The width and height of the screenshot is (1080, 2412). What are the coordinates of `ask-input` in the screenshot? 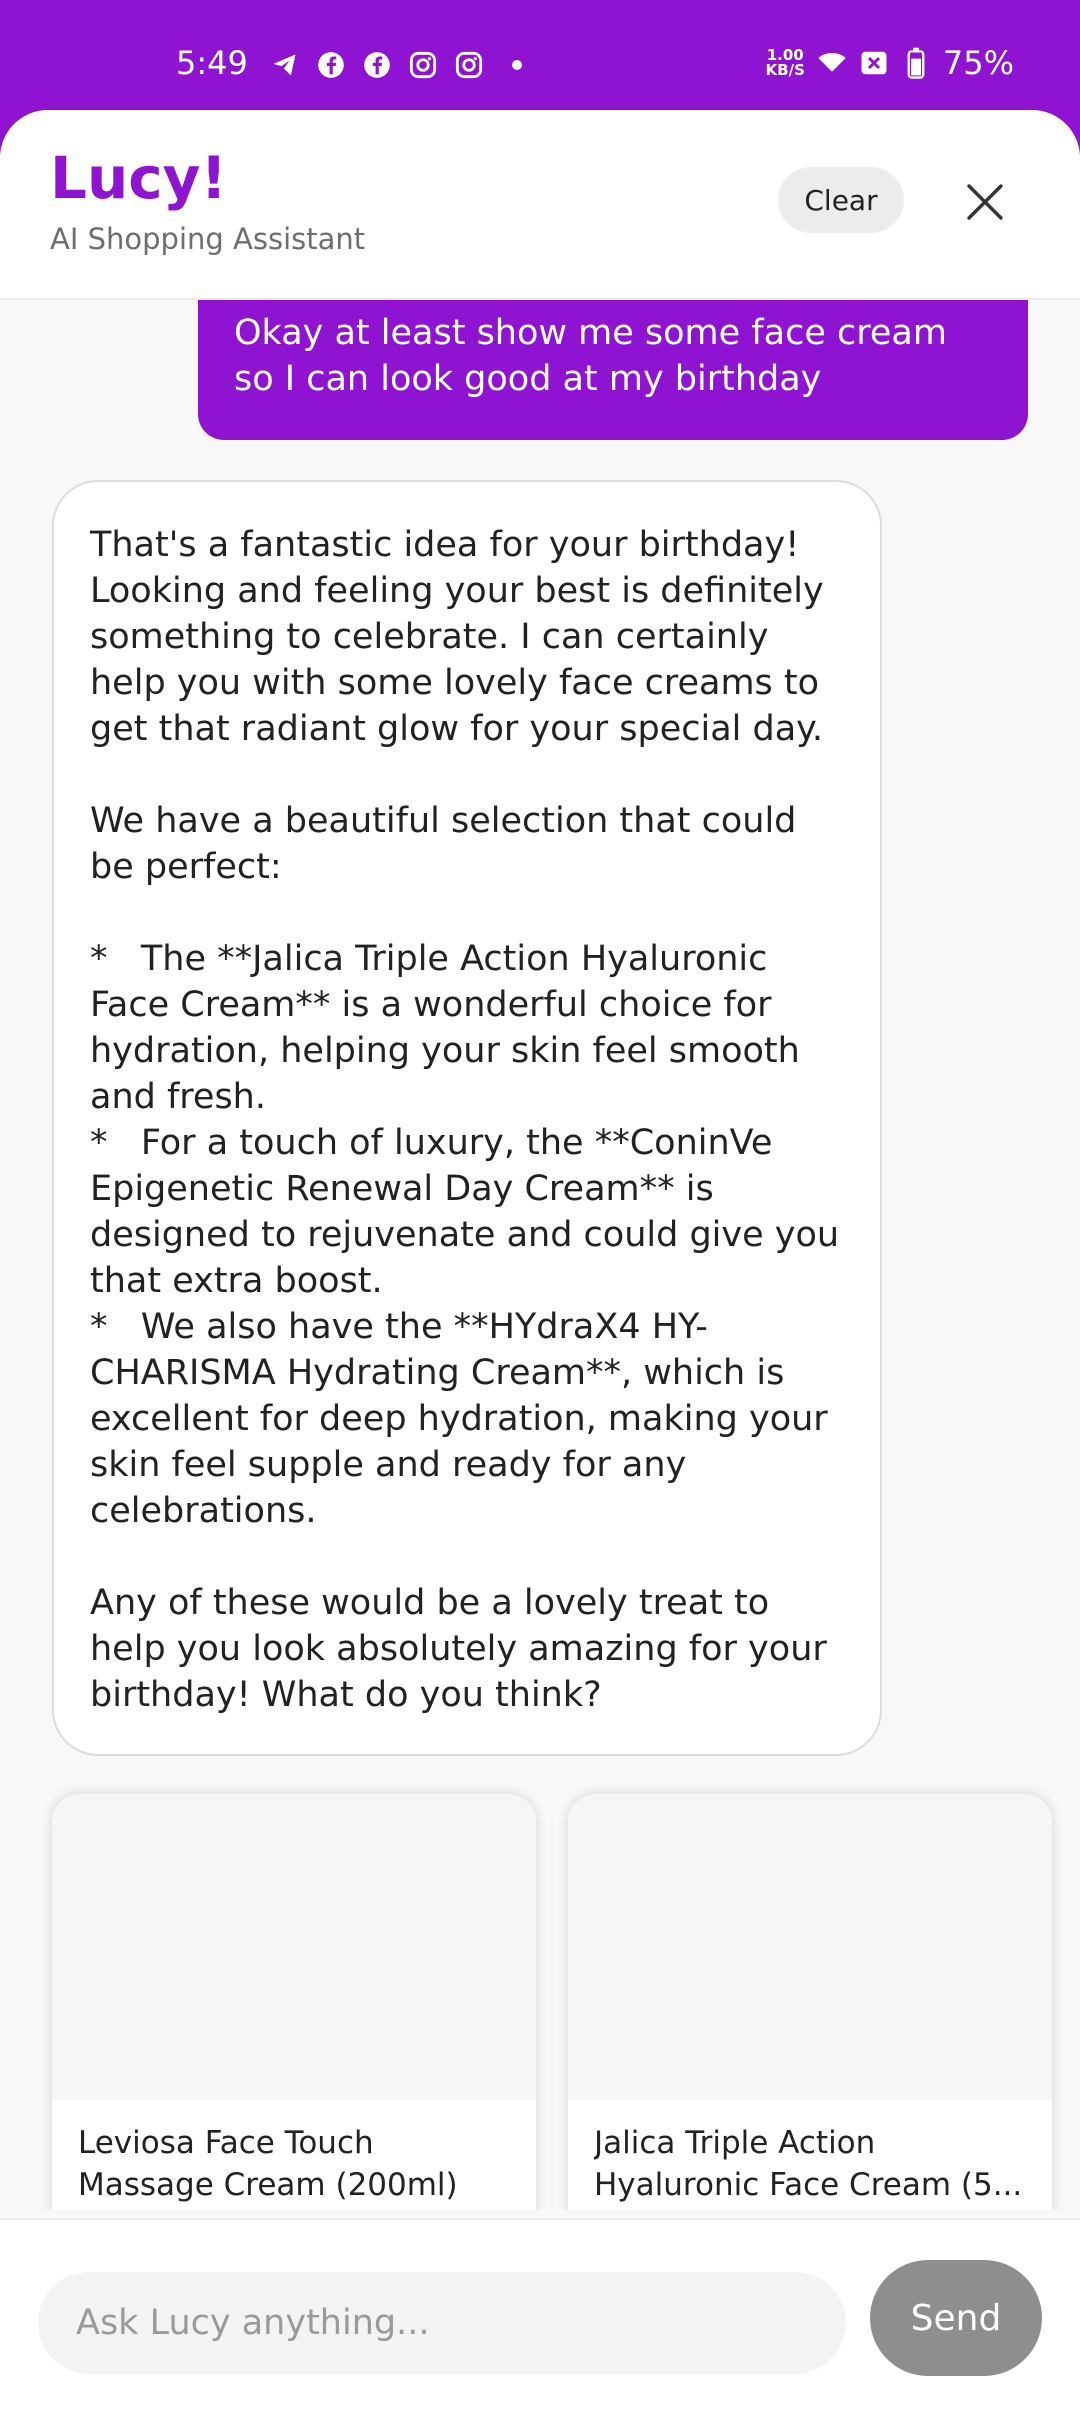 It's located at (442, 2323).